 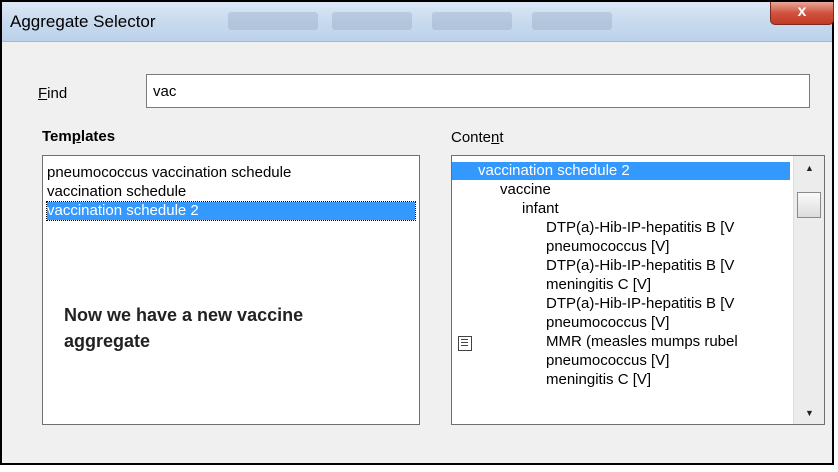 What do you see at coordinates (540, 209) in the screenshot?
I see `content-row: infant` at bounding box center [540, 209].